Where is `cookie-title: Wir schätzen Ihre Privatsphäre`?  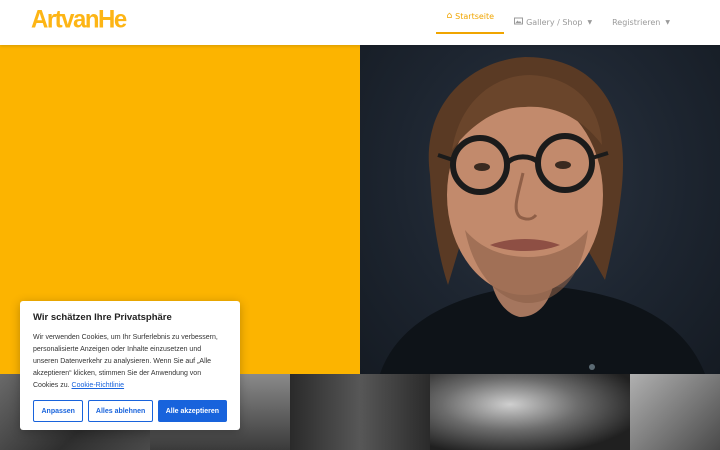 cookie-title: Wir schätzen Ihre Privatsphäre is located at coordinates (102, 317).